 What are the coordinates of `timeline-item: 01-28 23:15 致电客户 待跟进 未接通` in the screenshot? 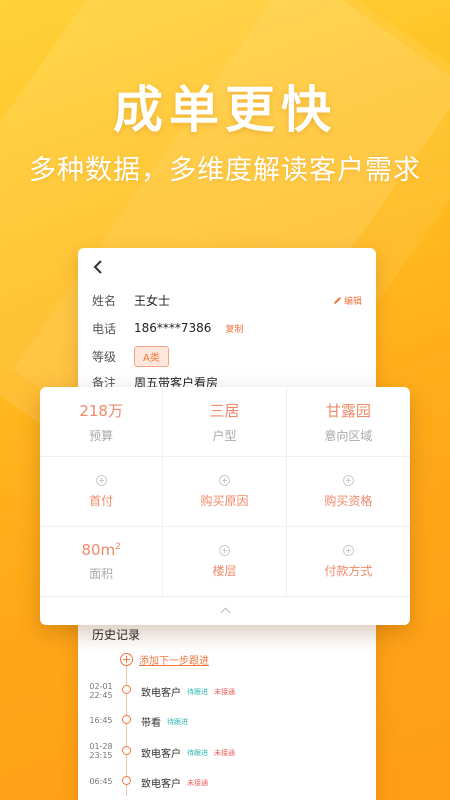 It's located at (227, 757).